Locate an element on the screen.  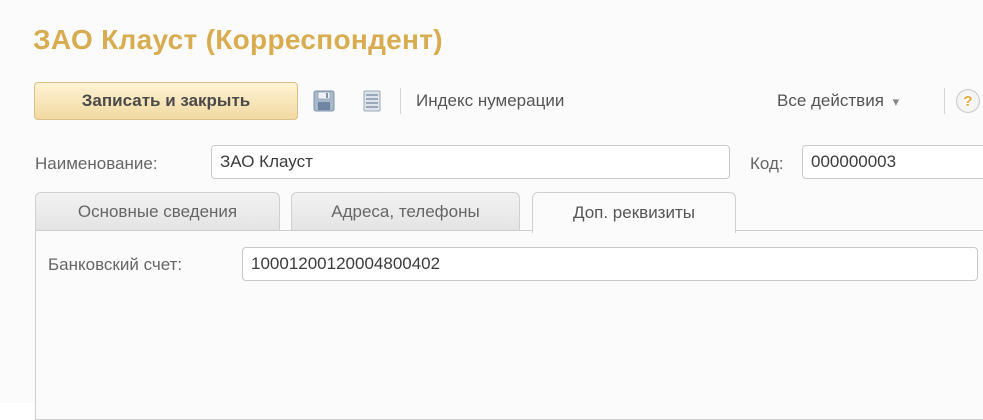
form-title: ЗАО Клауст (Корреспондент) is located at coordinates (238, 39).